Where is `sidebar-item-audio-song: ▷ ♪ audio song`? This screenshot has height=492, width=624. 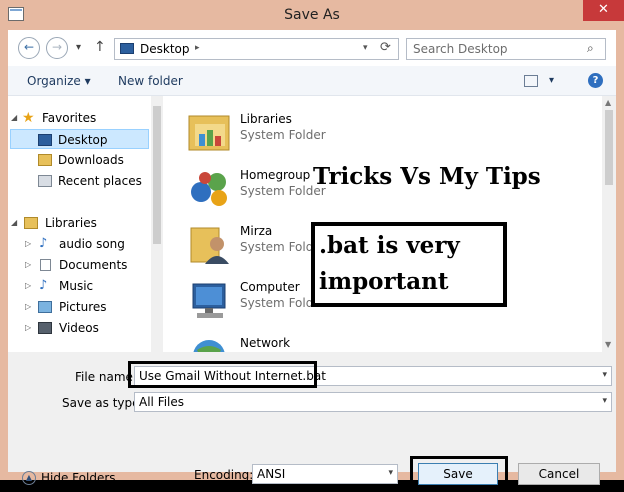
sidebar-item-audio-song: ▷ ♪ audio song is located at coordinates (78, 244).